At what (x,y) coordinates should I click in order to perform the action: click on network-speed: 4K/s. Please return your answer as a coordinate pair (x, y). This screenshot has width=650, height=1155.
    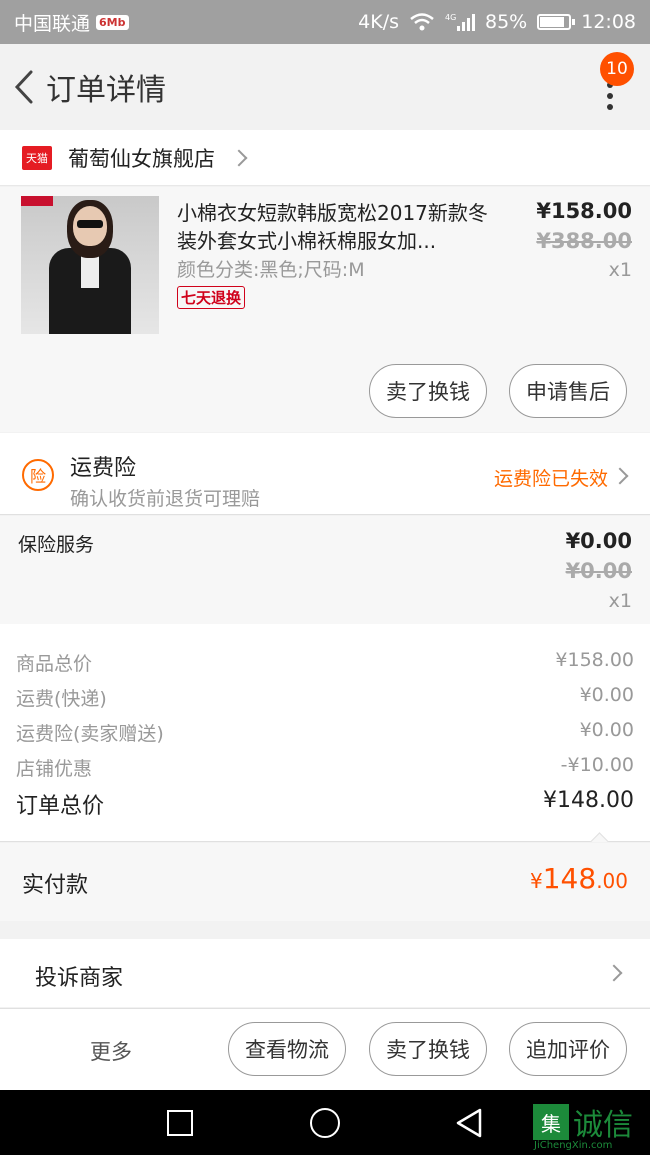
    Looking at the image, I should click on (378, 22).